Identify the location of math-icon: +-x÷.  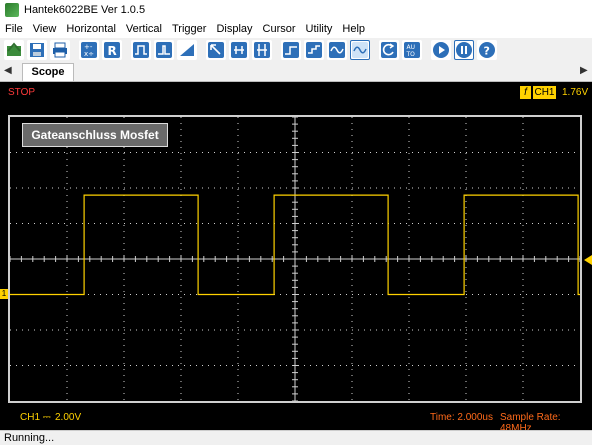
(89, 50).